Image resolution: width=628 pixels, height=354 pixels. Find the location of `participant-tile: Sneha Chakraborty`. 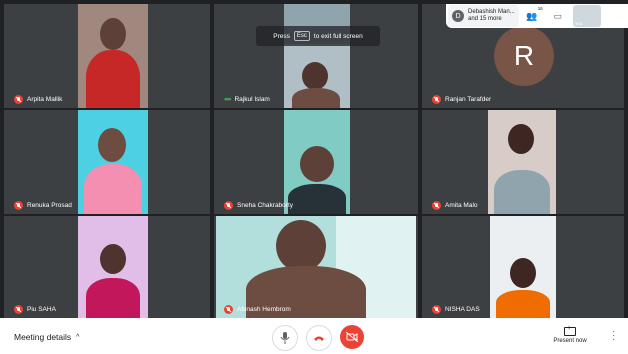

participant-tile: Sneha Chakraborty is located at coordinates (316, 162).